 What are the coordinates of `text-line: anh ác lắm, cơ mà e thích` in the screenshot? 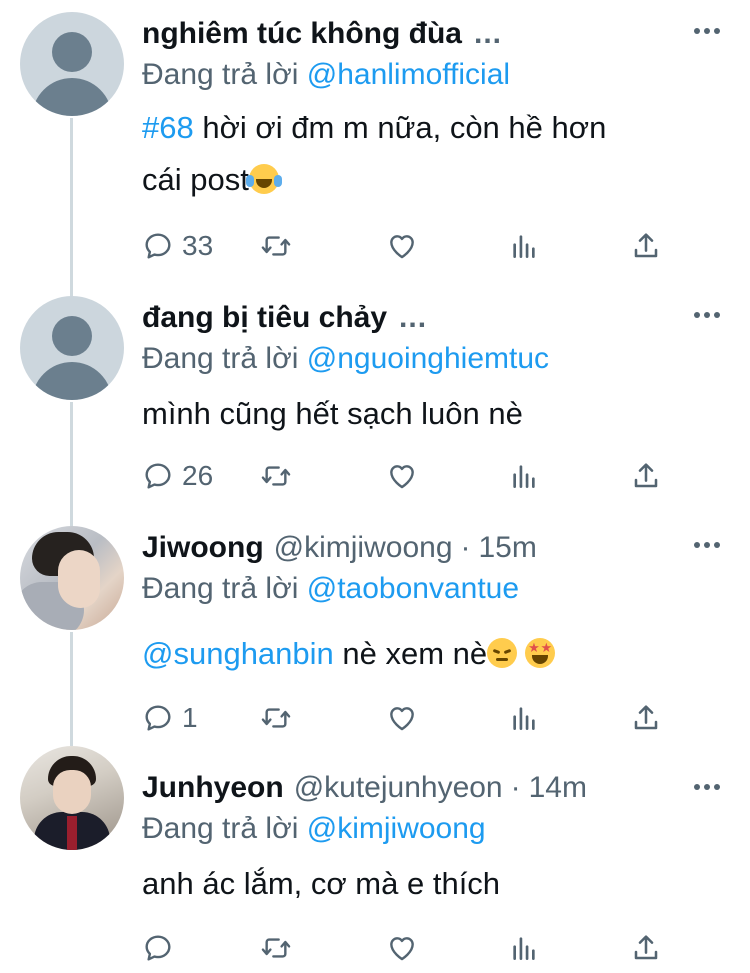 It's located at (321, 883).